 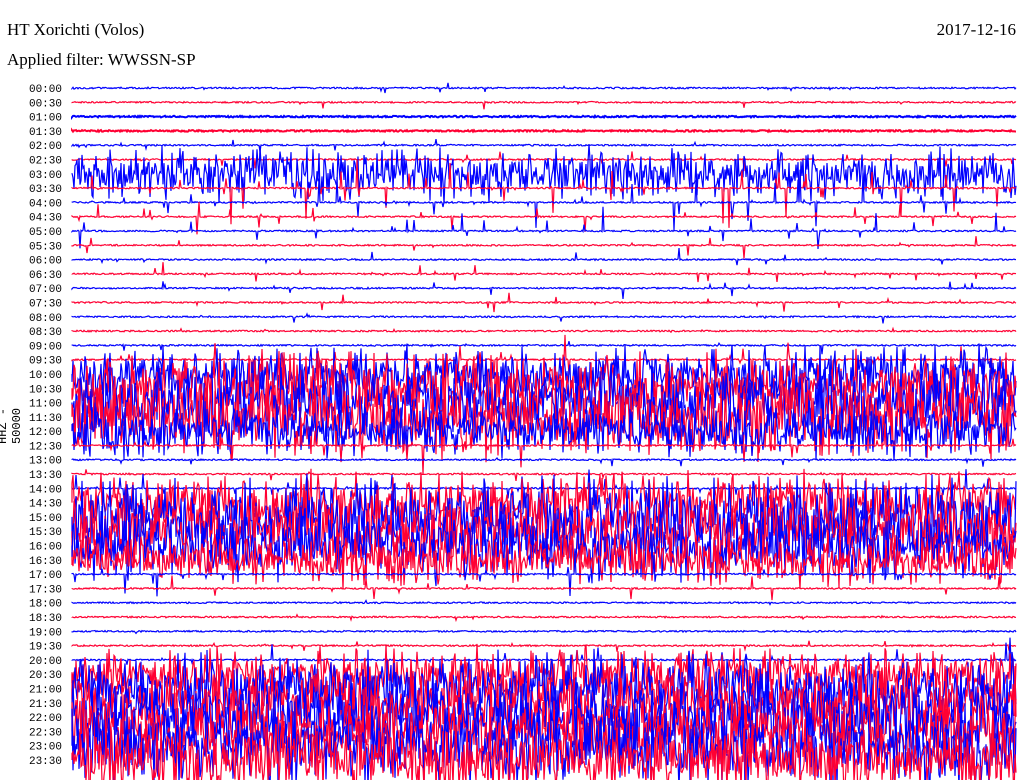 What do you see at coordinates (45, 133) in the screenshot?
I see `time-tick-label: 01:30` at bounding box center [45, 133].